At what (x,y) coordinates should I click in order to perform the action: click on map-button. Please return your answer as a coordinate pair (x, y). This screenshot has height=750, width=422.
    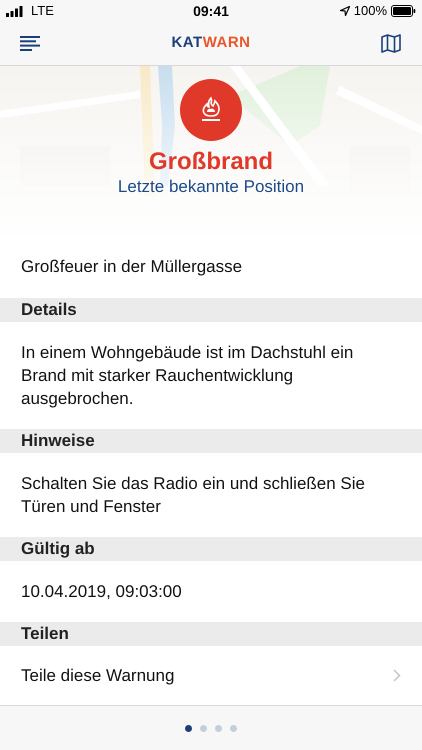
    Looking at the image, I should click on (391, 43).